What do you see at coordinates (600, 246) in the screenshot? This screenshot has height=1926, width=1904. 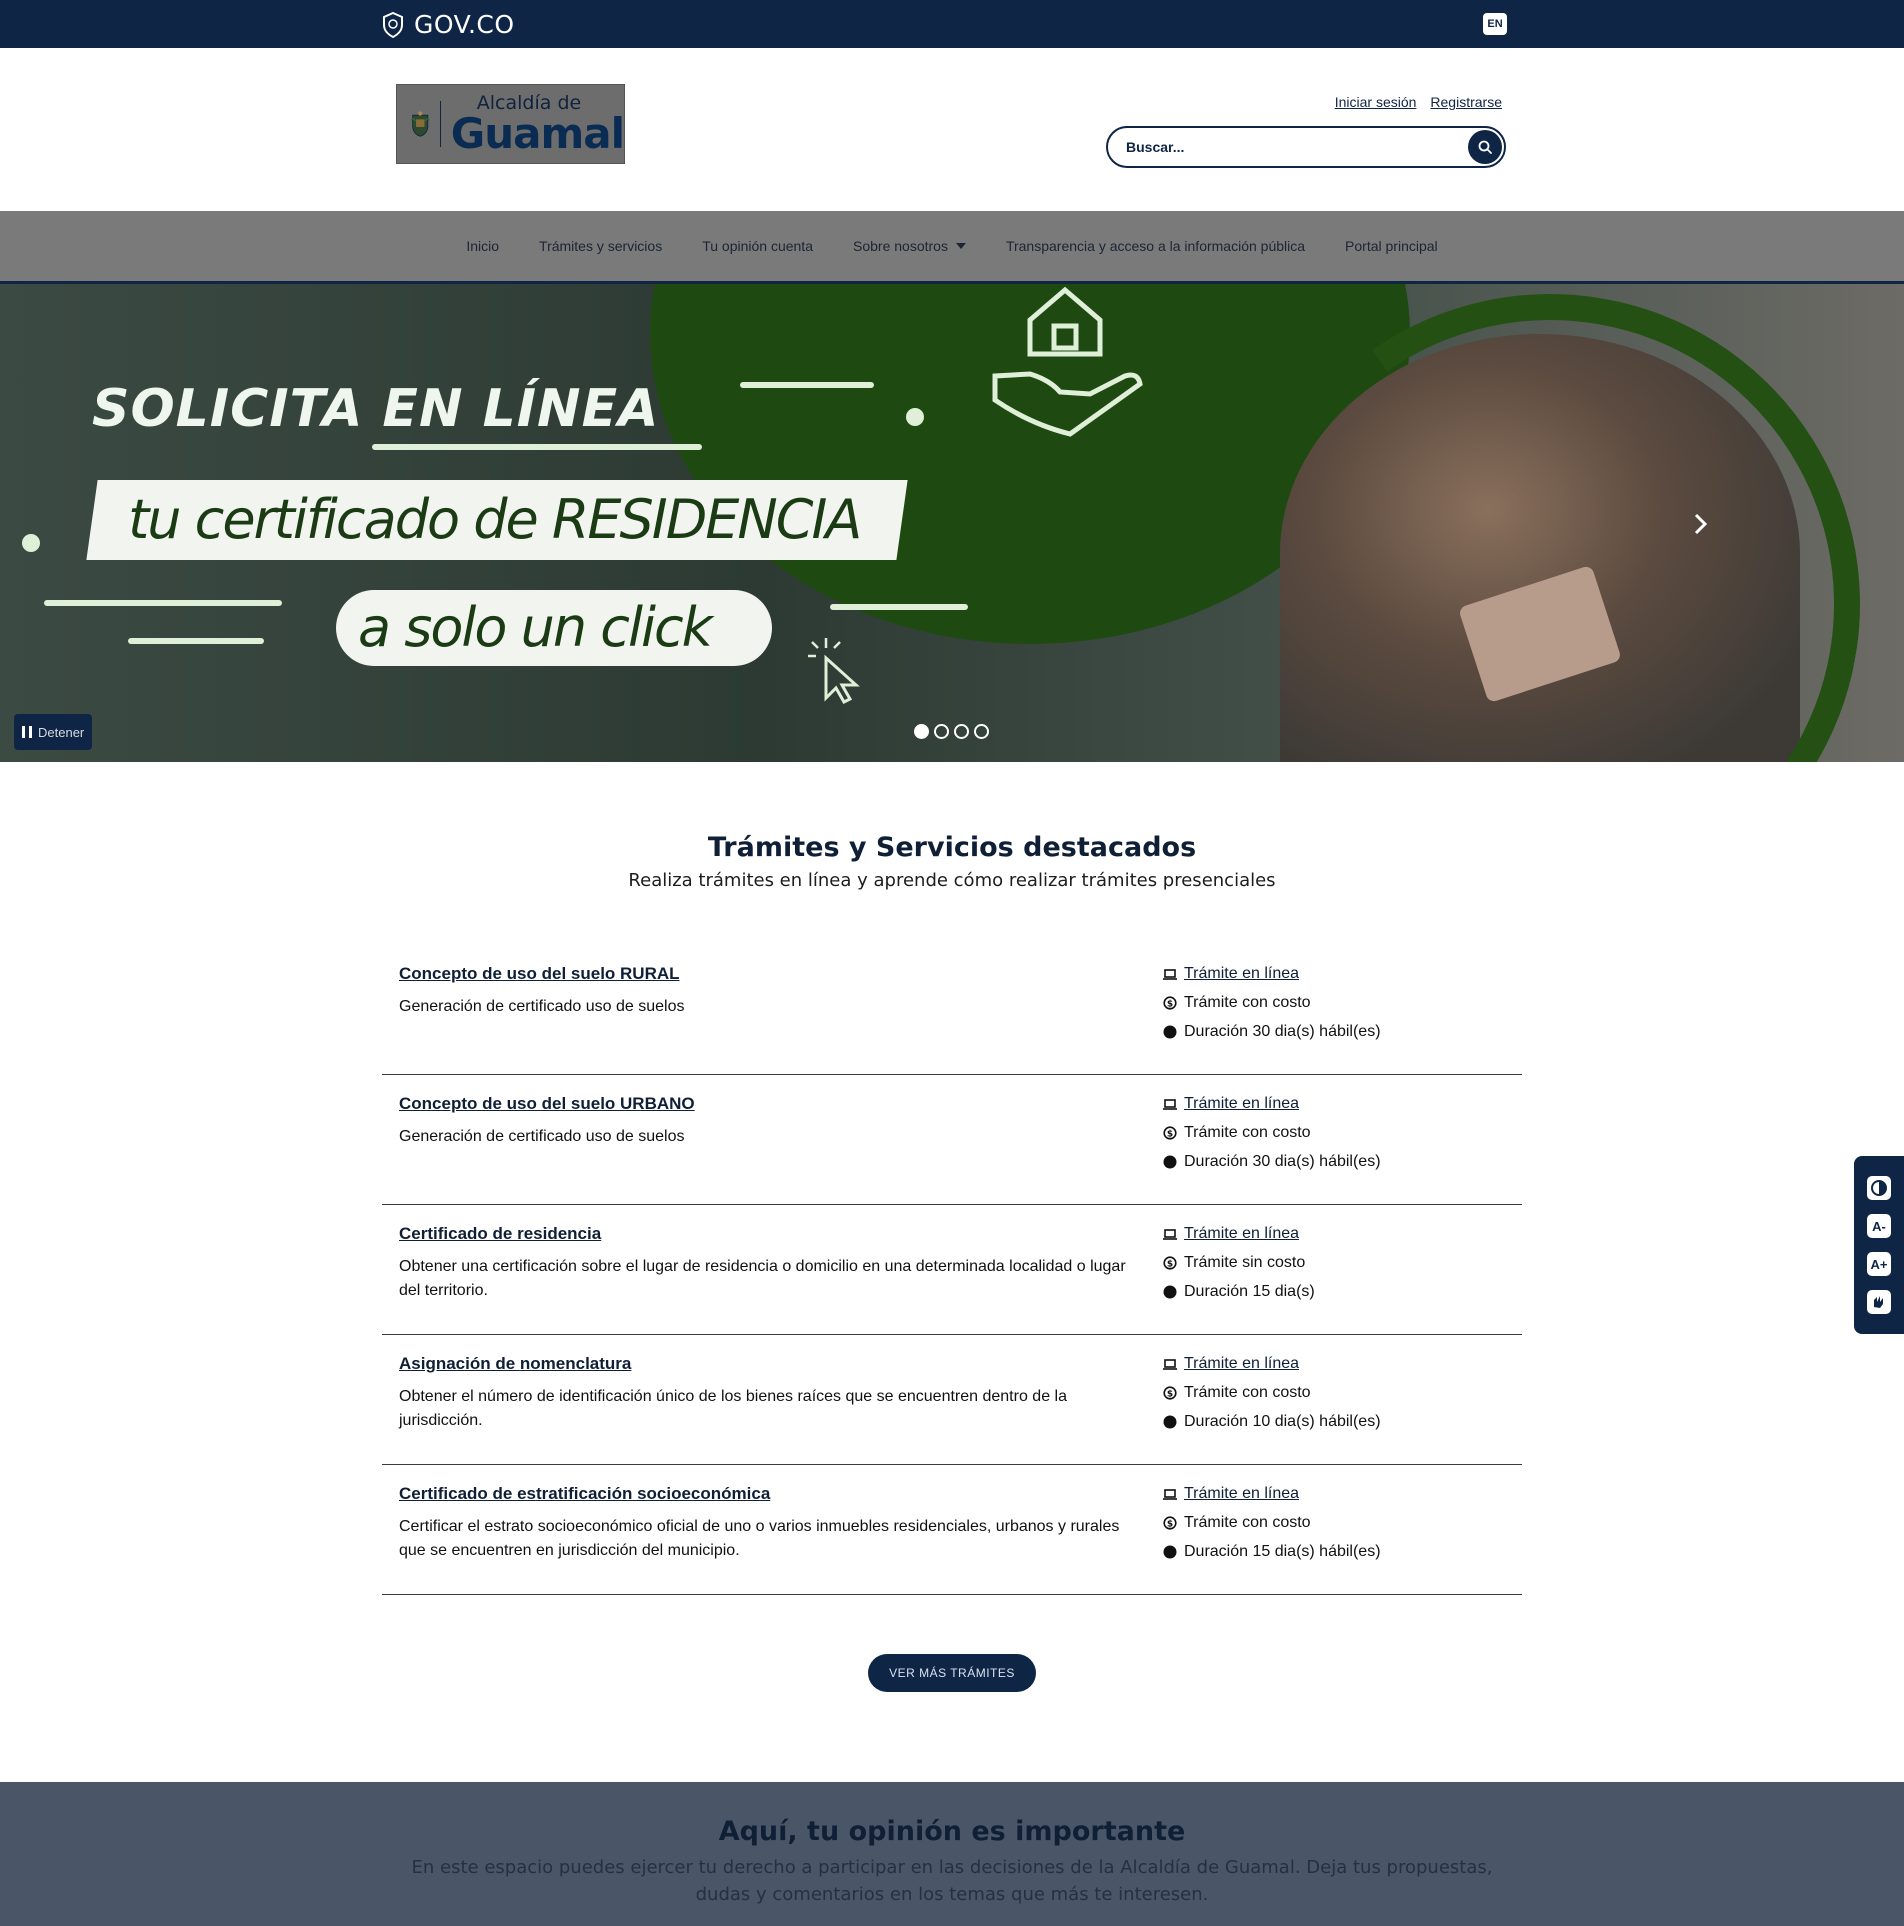 I see `nav-item-tramites: Trámites y servicios` at bounding box center [600, 246].